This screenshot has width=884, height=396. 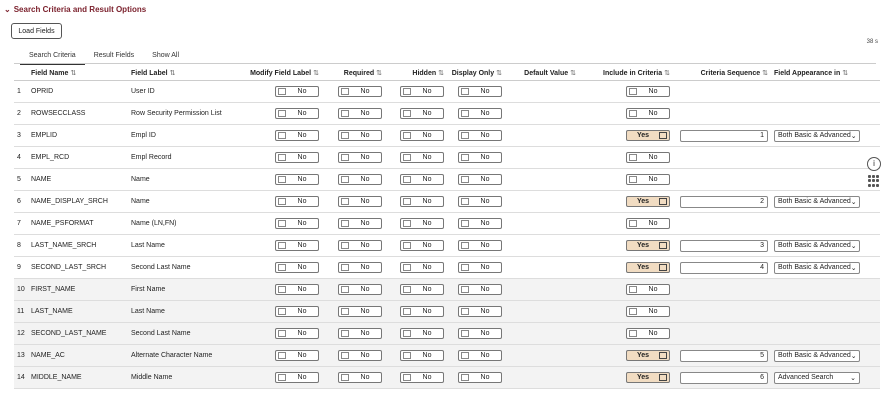 I want to click on col-field-name: Field Name ⇅, so click(x=78, y=73).